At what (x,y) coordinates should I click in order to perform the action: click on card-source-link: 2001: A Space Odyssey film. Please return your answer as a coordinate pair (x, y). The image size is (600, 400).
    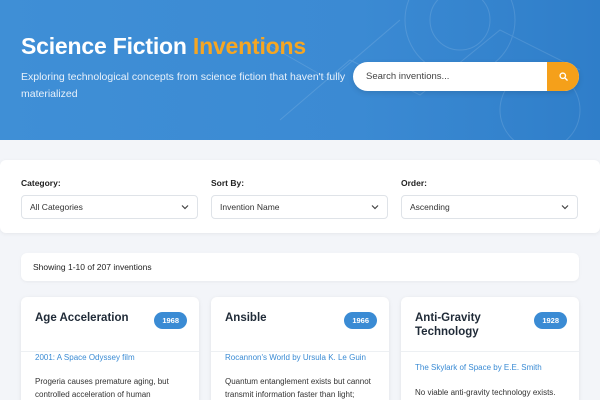
    Looking at the image, I should click on (115, 357).